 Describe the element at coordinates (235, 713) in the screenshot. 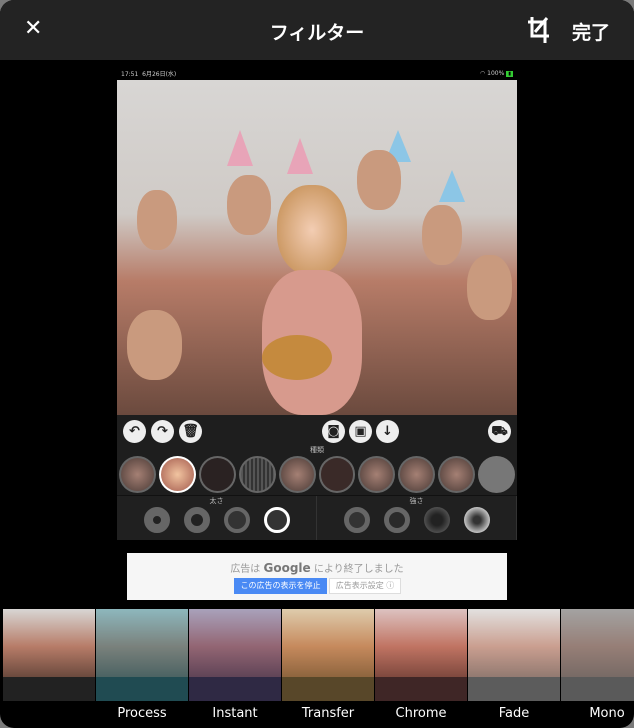

I see `filter-label: Instant` at that location.